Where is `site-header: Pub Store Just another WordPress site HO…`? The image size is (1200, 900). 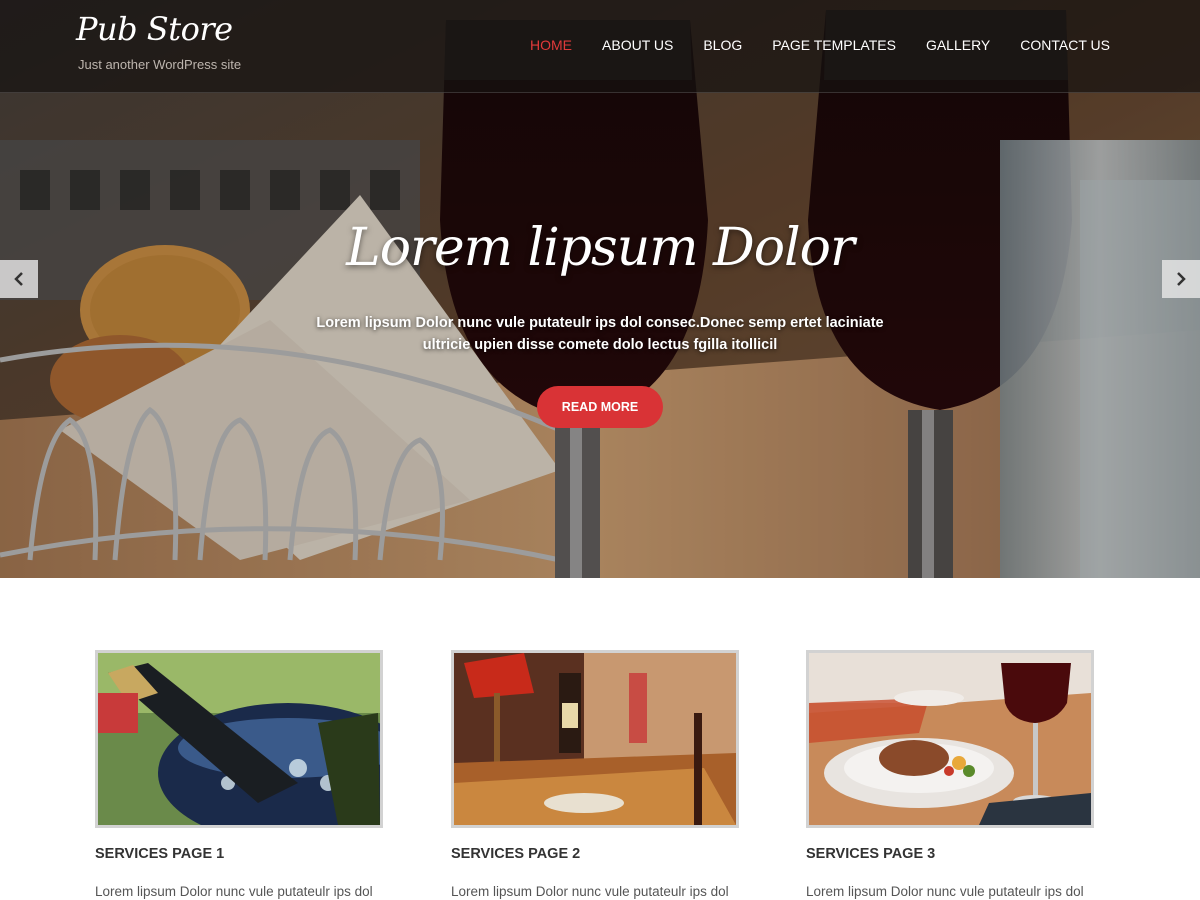
site-header: Pub Store Just another WordPress site HO… is located at coordinates (600, 46).